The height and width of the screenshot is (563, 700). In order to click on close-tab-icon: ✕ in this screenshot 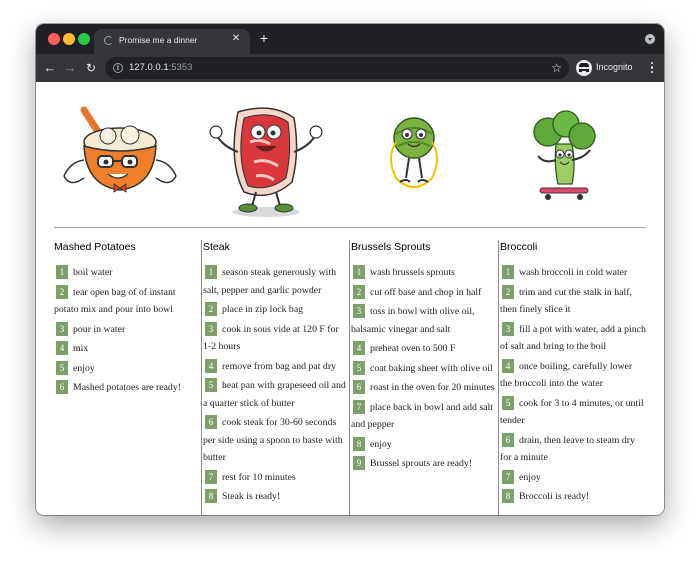, I will do `click(236, 39)`.